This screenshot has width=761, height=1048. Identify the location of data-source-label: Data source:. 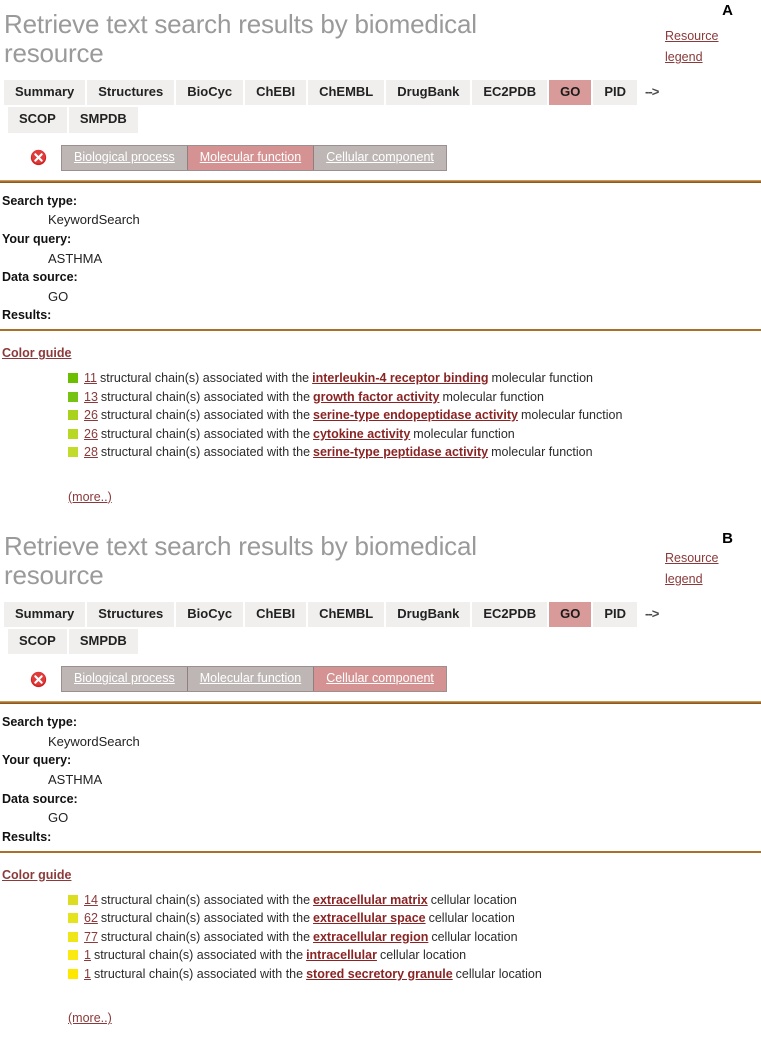
(40, 798).